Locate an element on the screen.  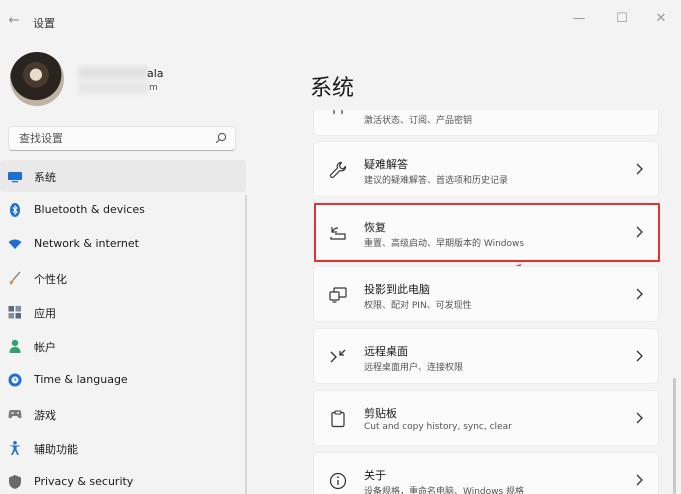
card-description: 权限、配对 PIN、可发现性 is located at coordinates (418, 306).